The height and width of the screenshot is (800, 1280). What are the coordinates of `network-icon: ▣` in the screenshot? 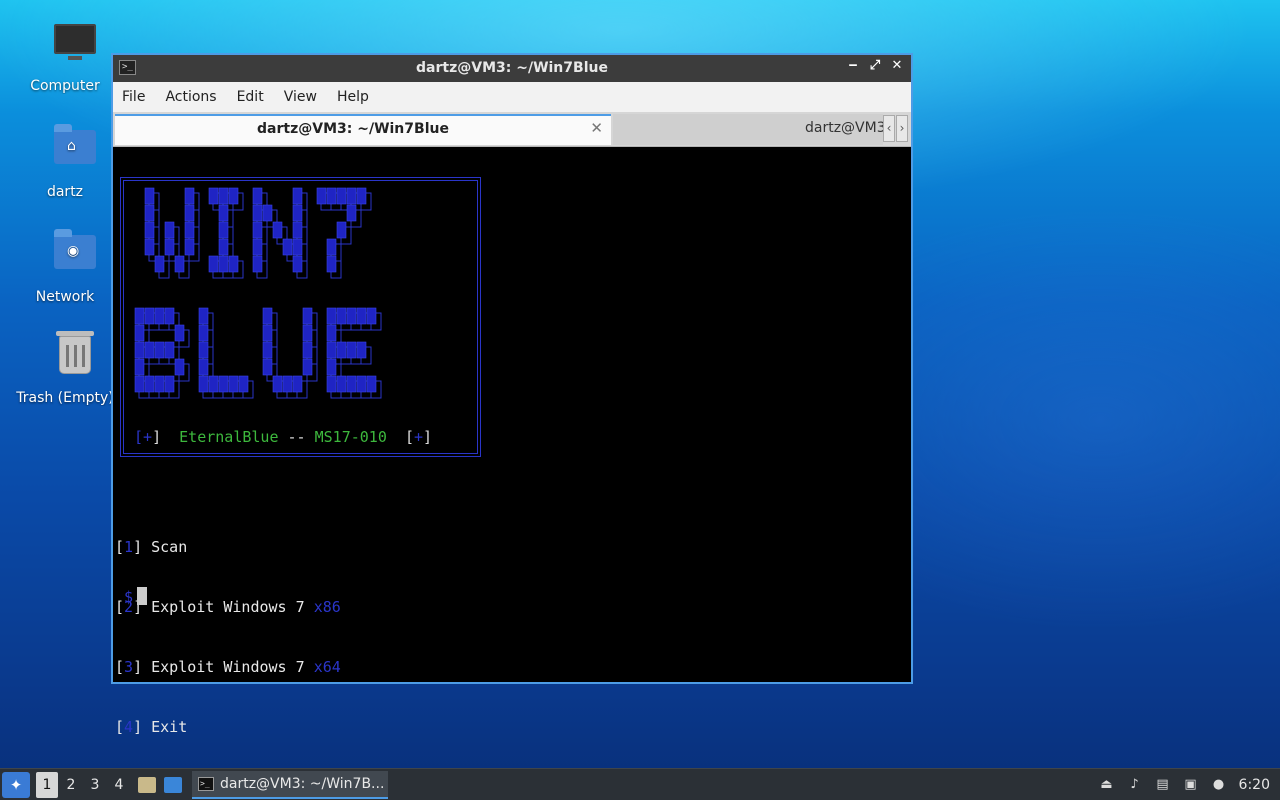 It's located at (1191, 785).